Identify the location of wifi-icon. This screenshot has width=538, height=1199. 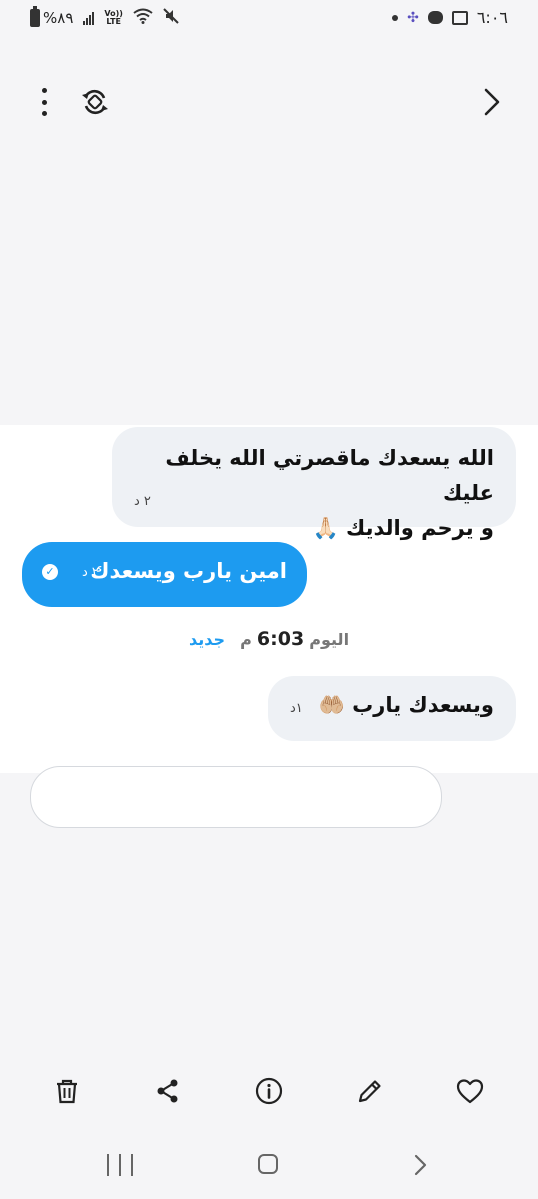
(143, 18).